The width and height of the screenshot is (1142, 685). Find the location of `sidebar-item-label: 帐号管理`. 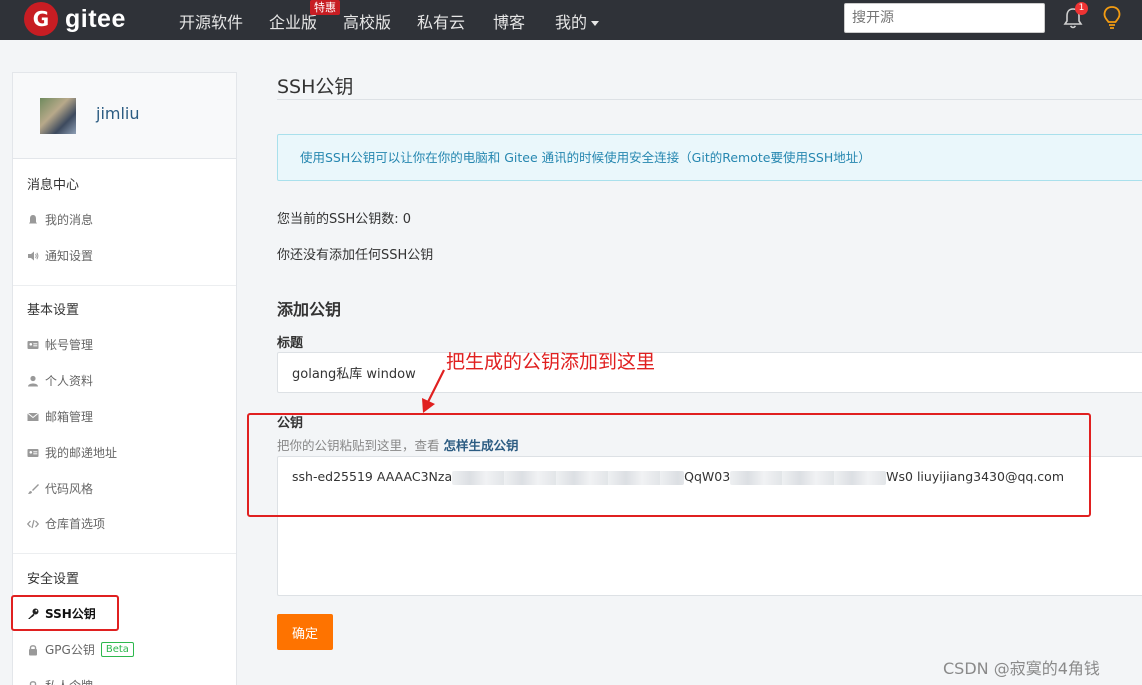

sidebar-item-label: 帐号管理 is located at coordinates (69, 345).